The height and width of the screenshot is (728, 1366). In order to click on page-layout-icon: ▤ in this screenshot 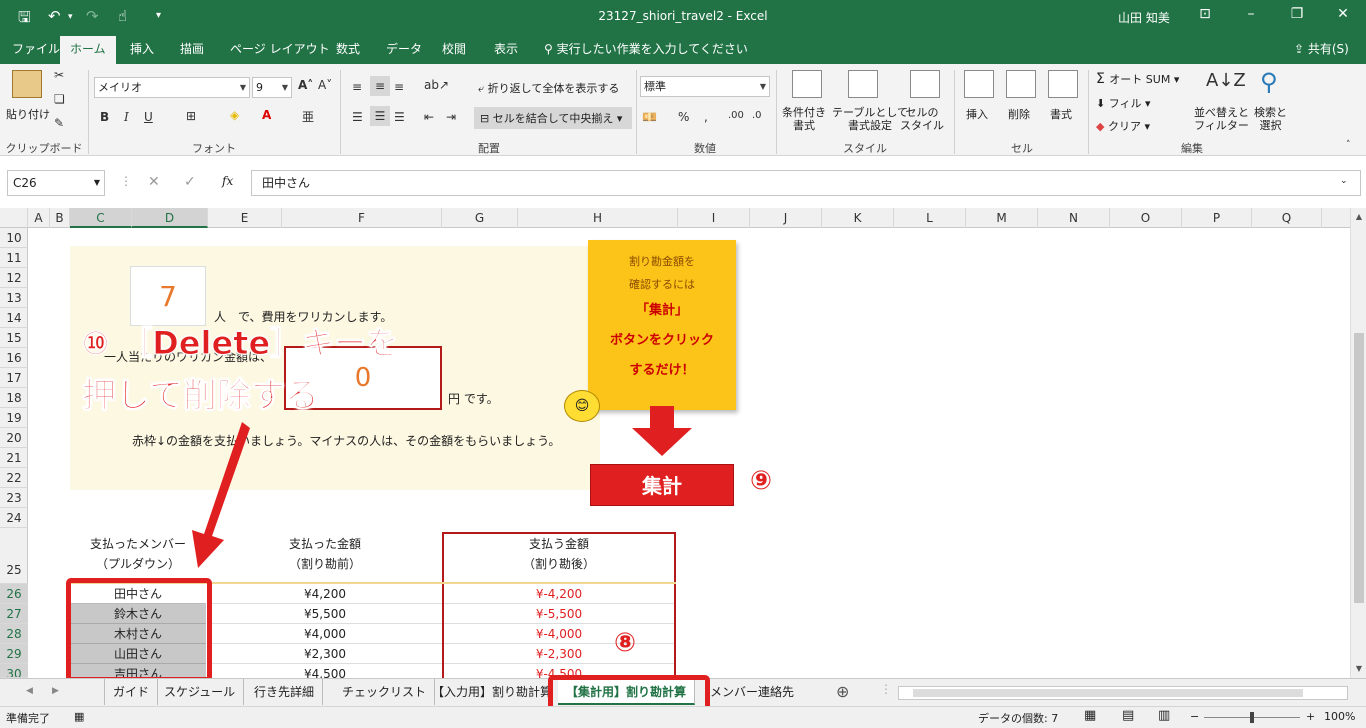, I will do `click(1128, 715)`.